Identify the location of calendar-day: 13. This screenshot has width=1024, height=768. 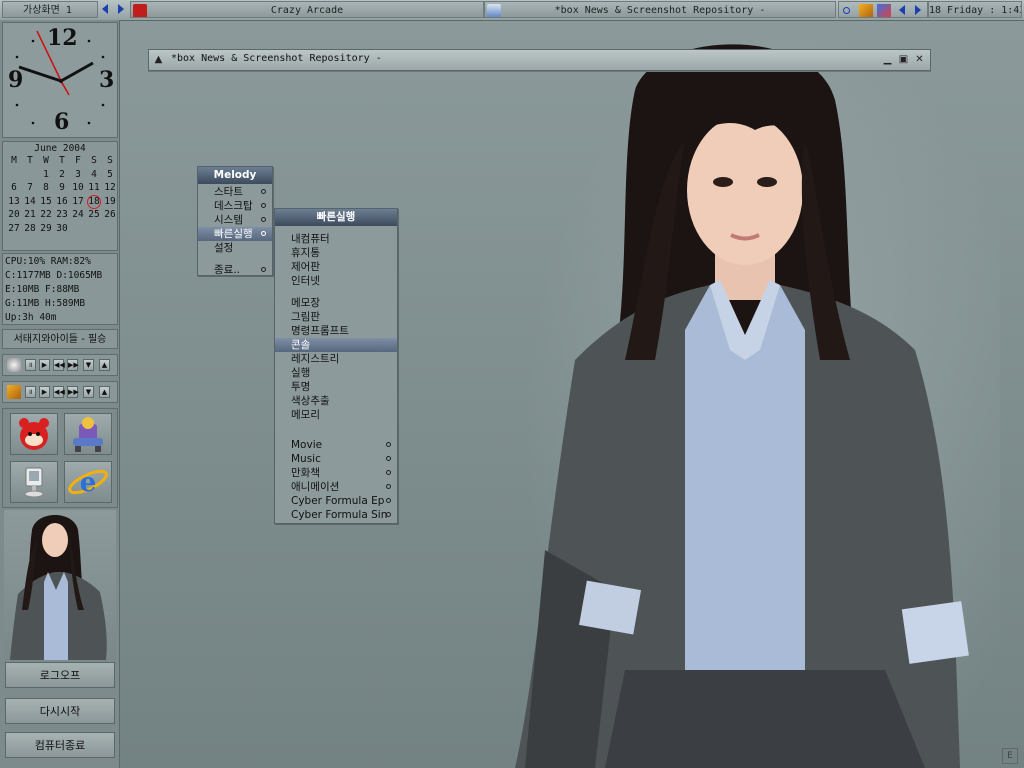
(14, 202).